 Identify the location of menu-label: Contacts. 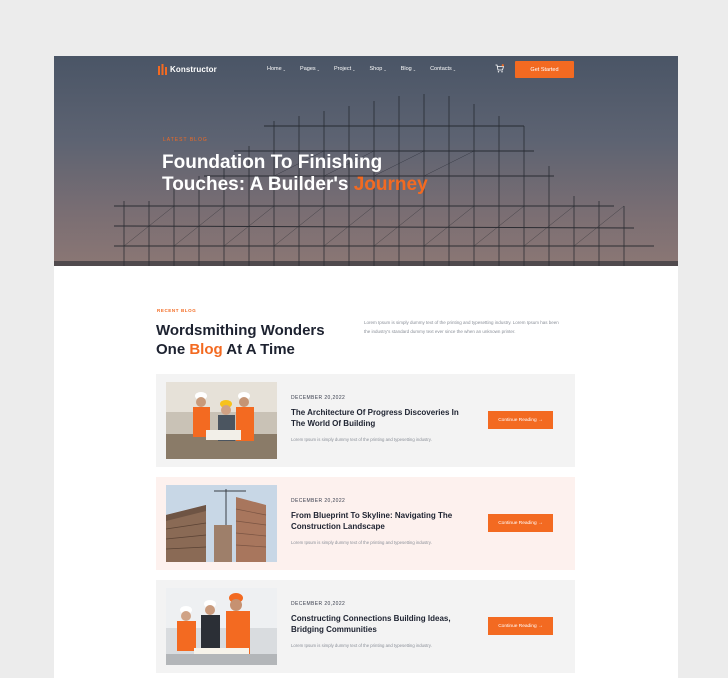
(441, 69).